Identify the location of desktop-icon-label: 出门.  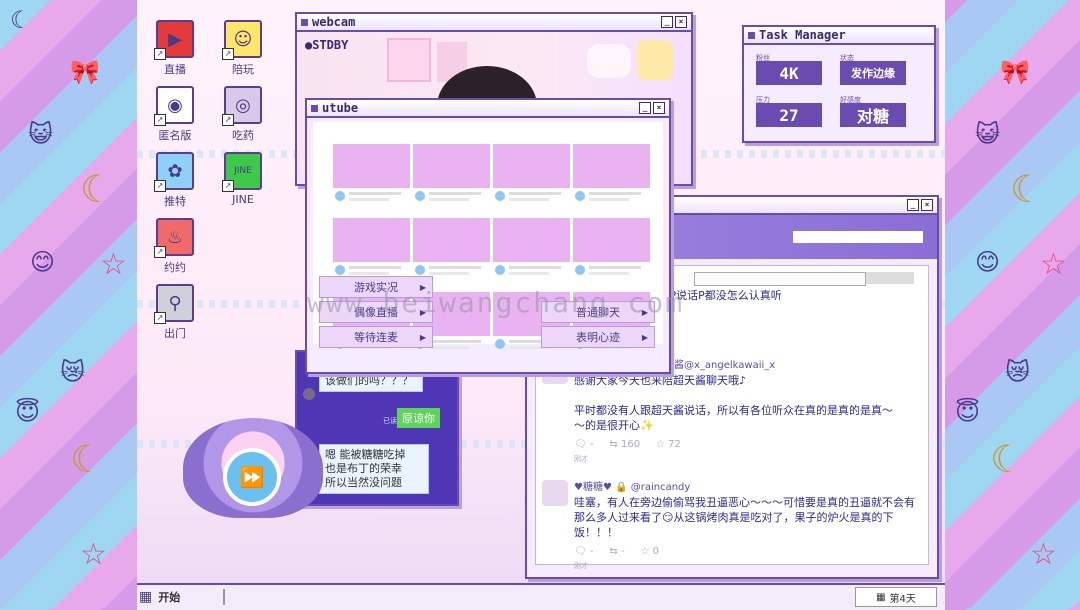
(175, 333).